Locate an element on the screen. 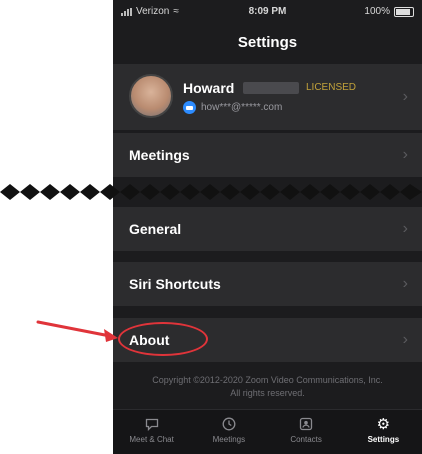 This screenshot has width=422, height=454. battery-icon is located at coordinates (404, 11).